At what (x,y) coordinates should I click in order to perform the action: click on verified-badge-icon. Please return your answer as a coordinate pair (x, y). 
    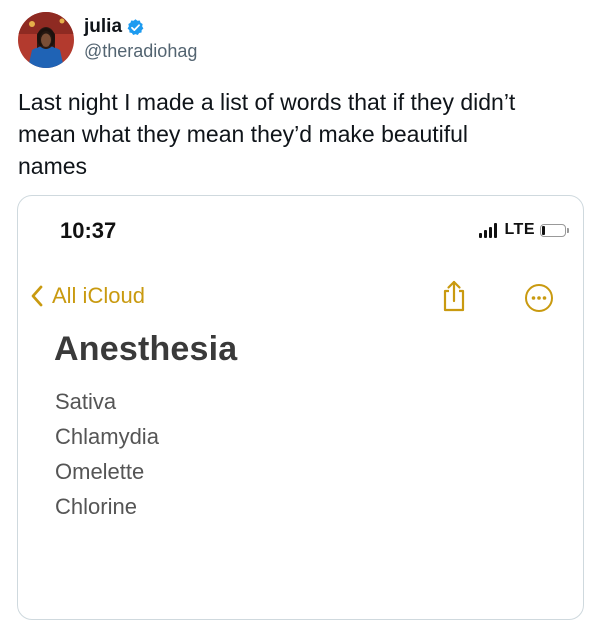
    Looking at the image, I should click on (135, 26).